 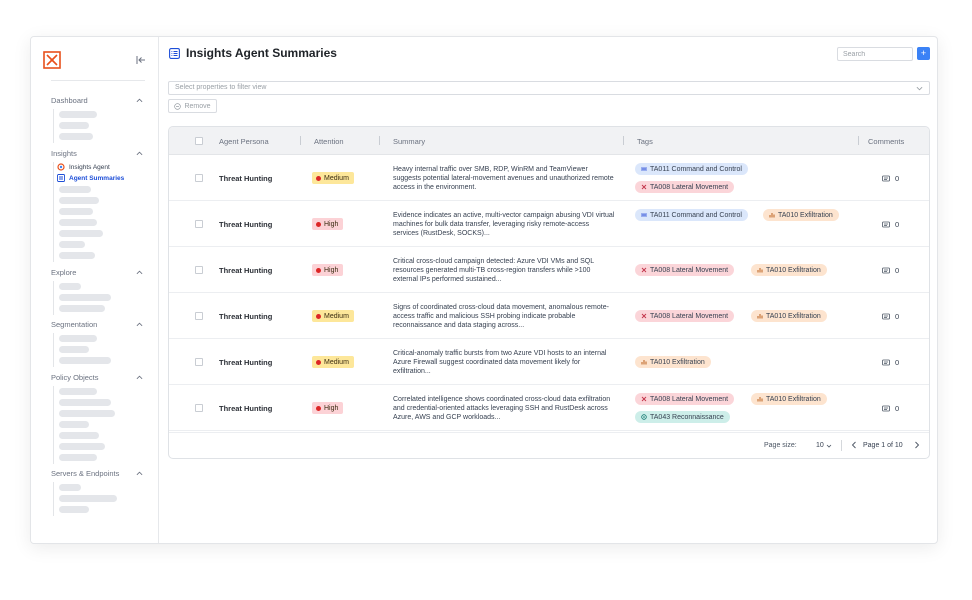 I want to click on list-icon, so click(x=174, y=53).